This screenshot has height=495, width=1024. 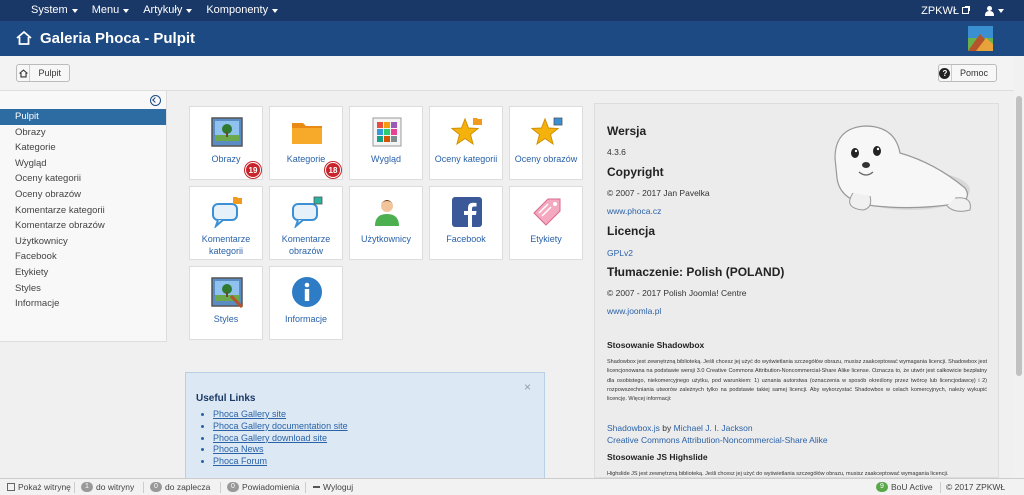 I want to click on tile-categories: Kategorie 18, so click(x=306, y=143).